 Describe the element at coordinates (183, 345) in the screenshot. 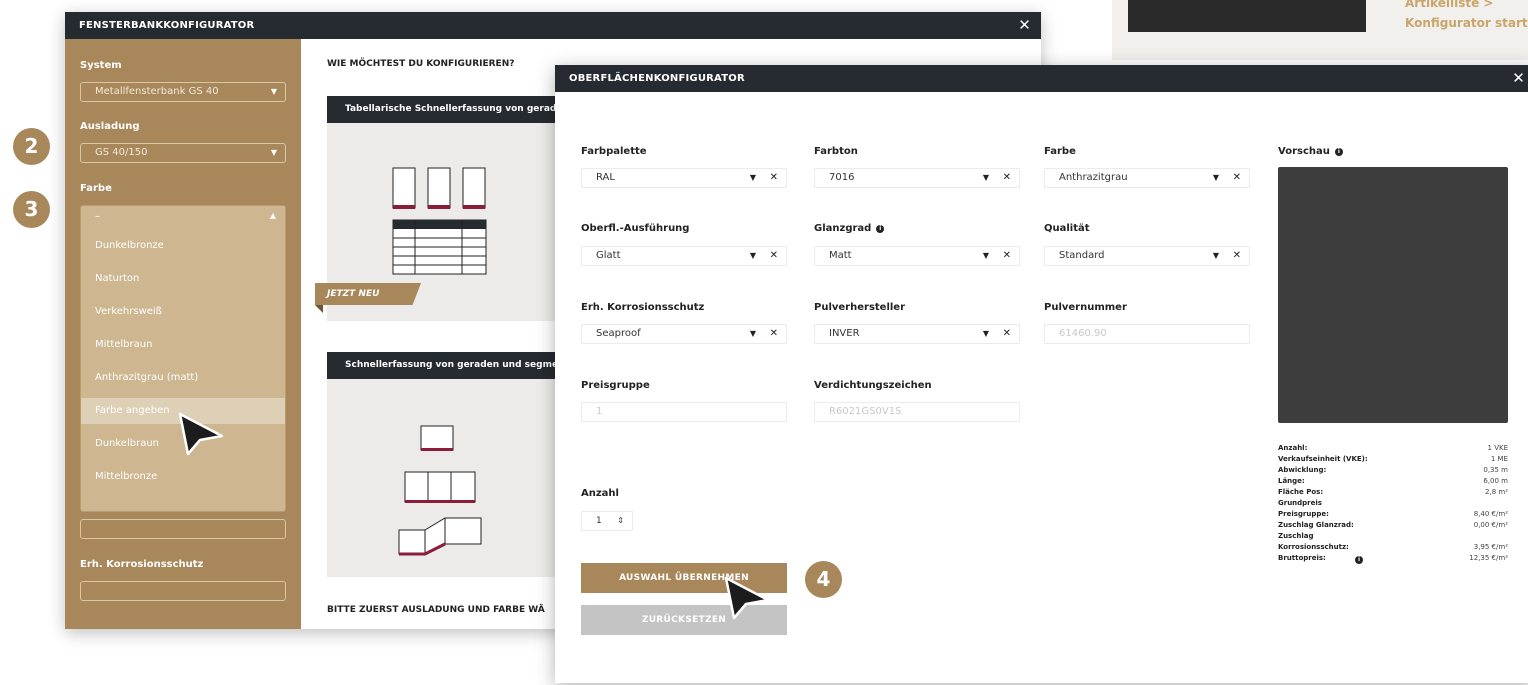

I see `farbe-option: Mittelbraun` at that location.